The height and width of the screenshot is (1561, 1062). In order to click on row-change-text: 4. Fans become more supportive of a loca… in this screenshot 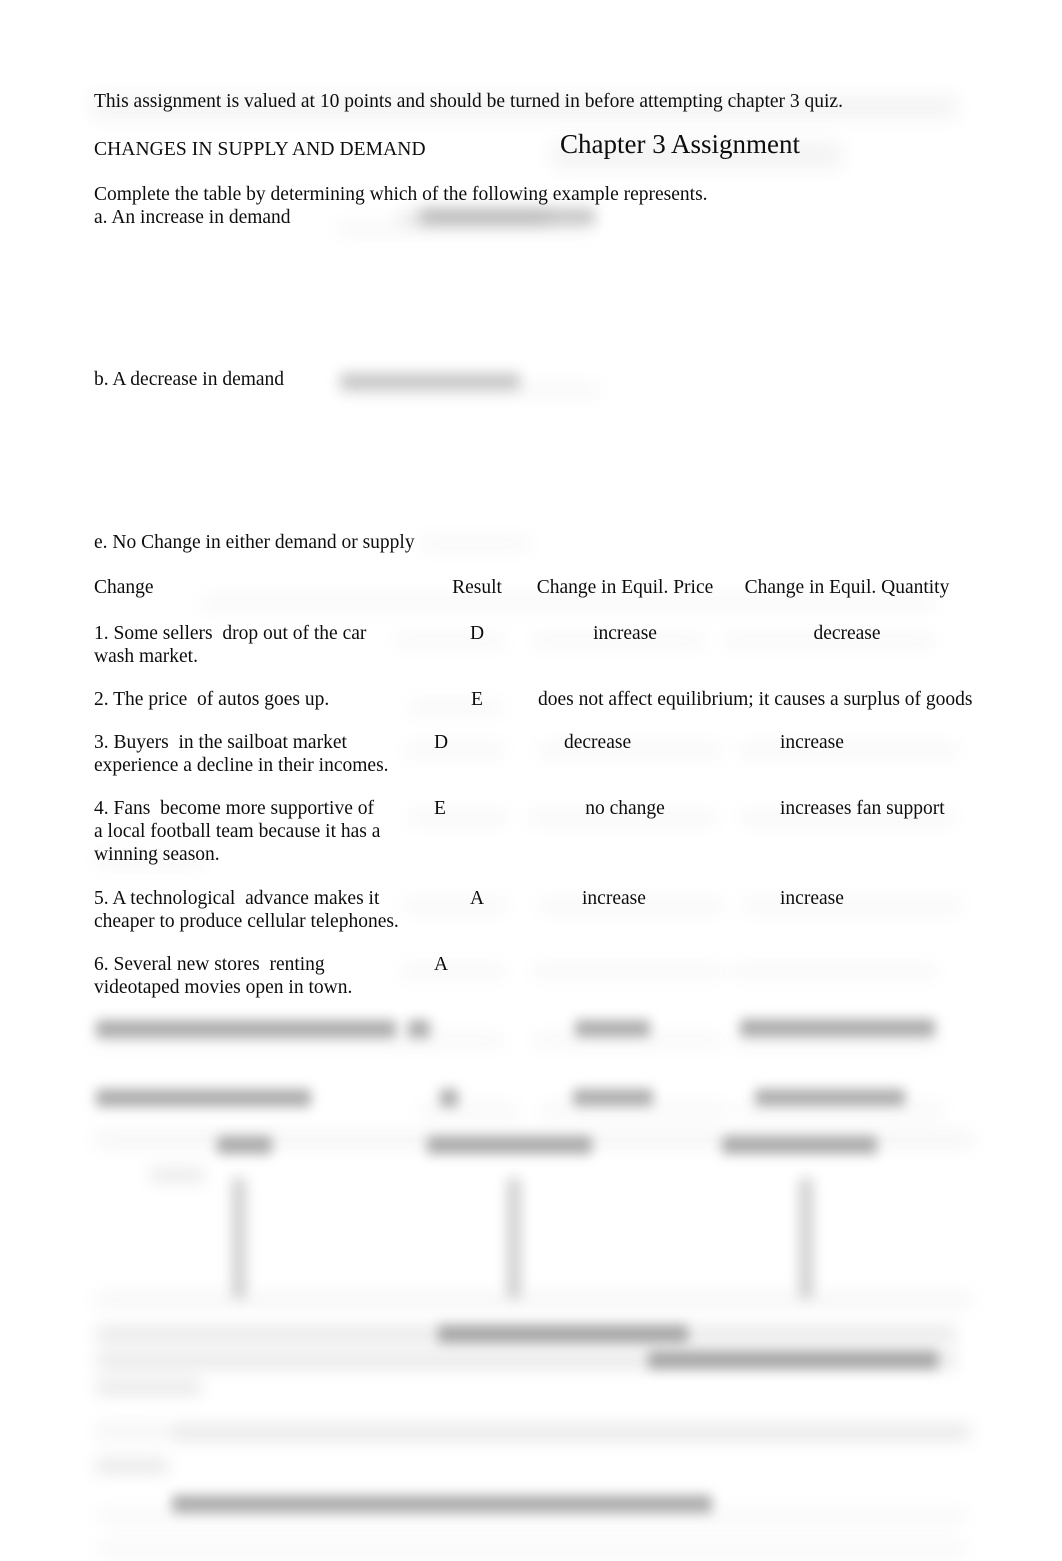, I will do `click(237, 831)`.